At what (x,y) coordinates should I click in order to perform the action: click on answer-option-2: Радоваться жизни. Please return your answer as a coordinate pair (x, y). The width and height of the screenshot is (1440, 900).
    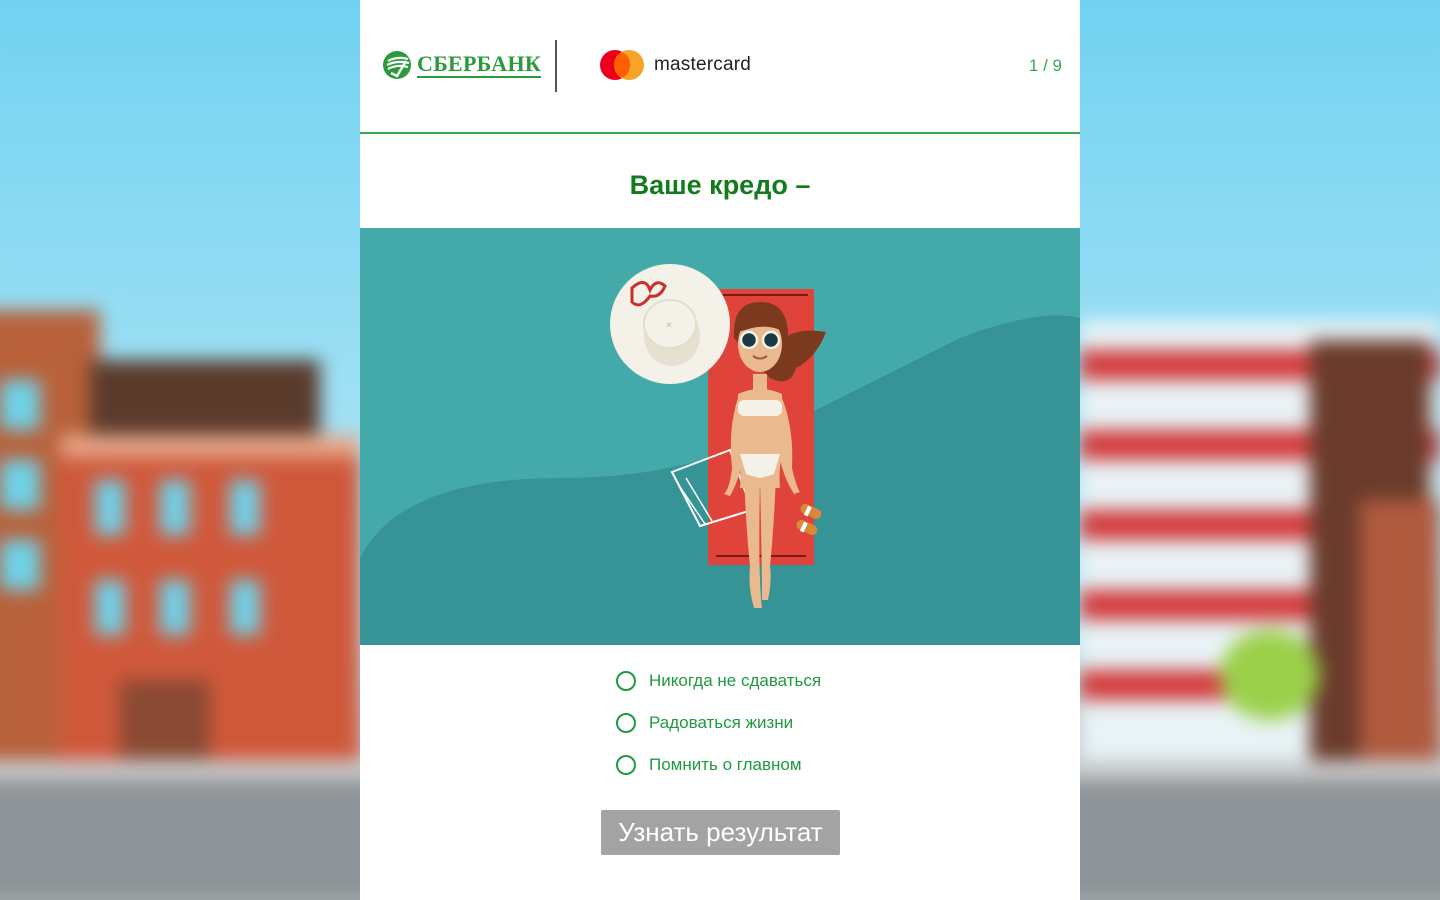
    Looking at the image, I should click on (718, 723).